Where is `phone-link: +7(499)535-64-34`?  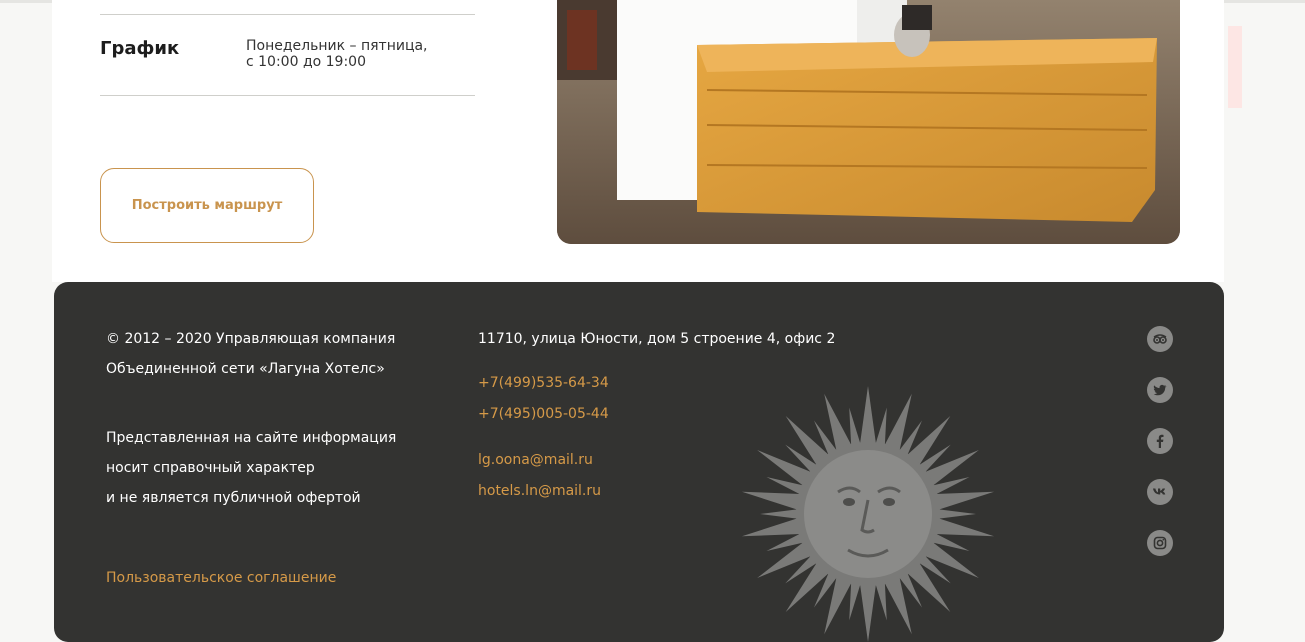
phone-link: +7(499)535-64-34 is located at coordinates (543, 383).